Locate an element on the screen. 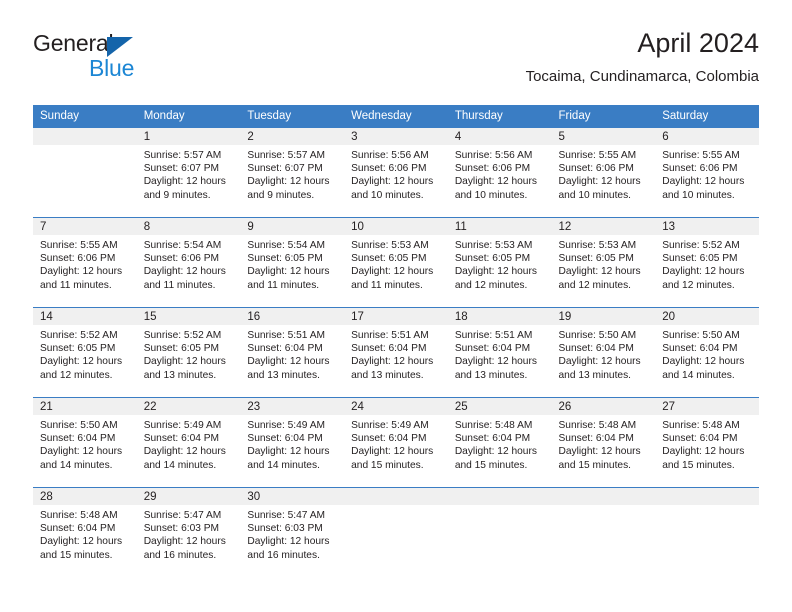 This screenshot has width=792, height=612. daylight-text-line2: and 9 minutes. is located at coordinates (281, 195).